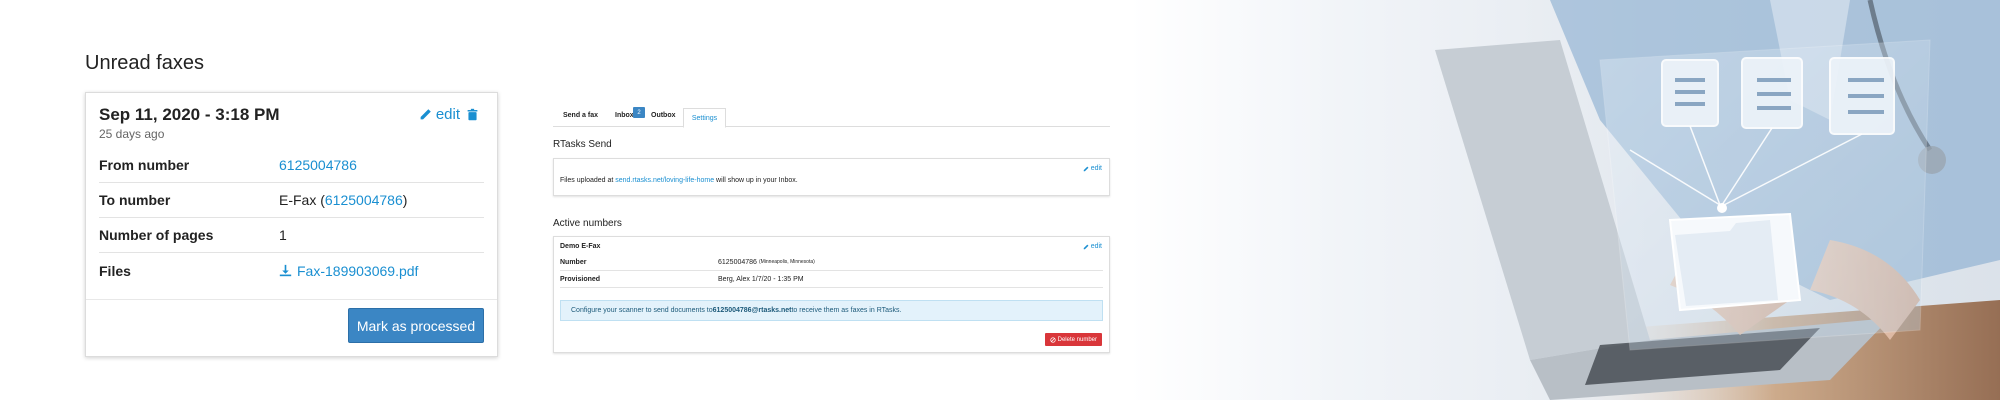  What do you see at coordinates (291, 235) in the screenshot?
I see `detail-row-pages: Number of pages 1` at bounding box center [291, 235].